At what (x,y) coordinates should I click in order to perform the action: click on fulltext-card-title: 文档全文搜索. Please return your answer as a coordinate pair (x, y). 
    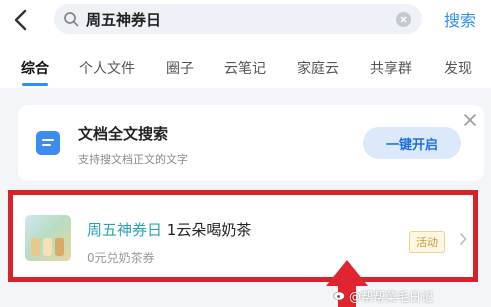
    Looking at the image, I should click on (123, 134).